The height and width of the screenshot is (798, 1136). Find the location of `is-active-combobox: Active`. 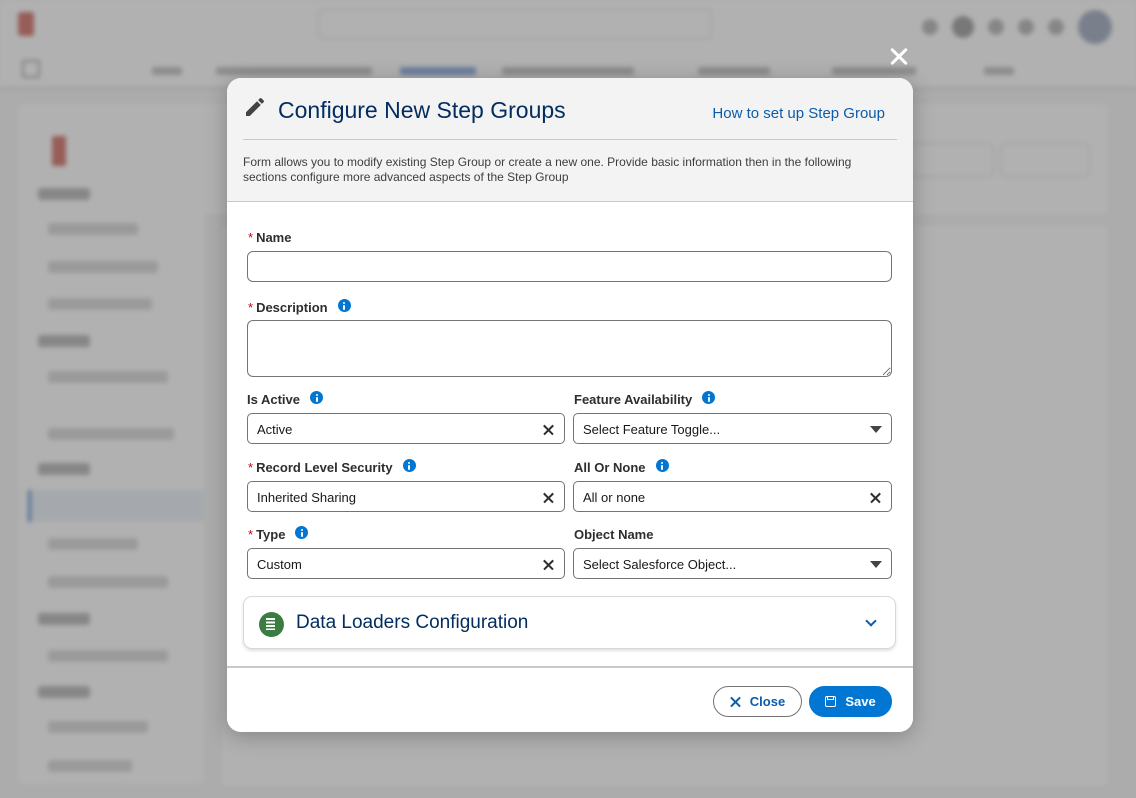

is-active-combobox: Active is located at coordinates (406, 428).